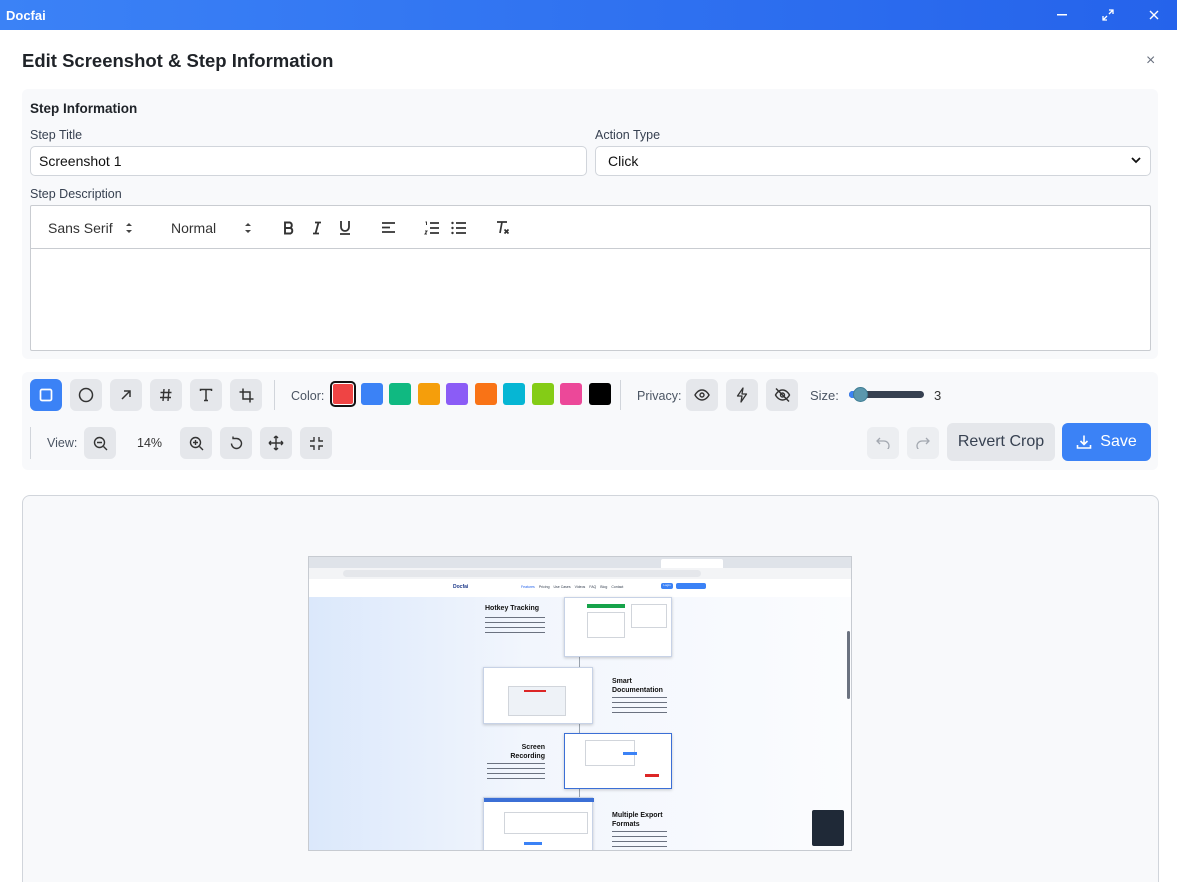 Image resolution: width=1177 pixels, height=882 pixels. What do you see at coordinates (246, 395) in the screenshot?
I see `crop-tool-button` at bounding box center [246, 395].